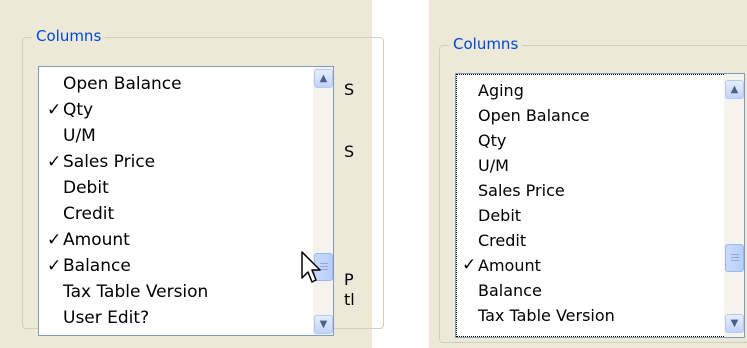 This screenshot has height=348, width=747. What do you see at coordinates (501, 90) in the screenshot?
I see `list-item-label: Aging` at bounding box center [501, 90].